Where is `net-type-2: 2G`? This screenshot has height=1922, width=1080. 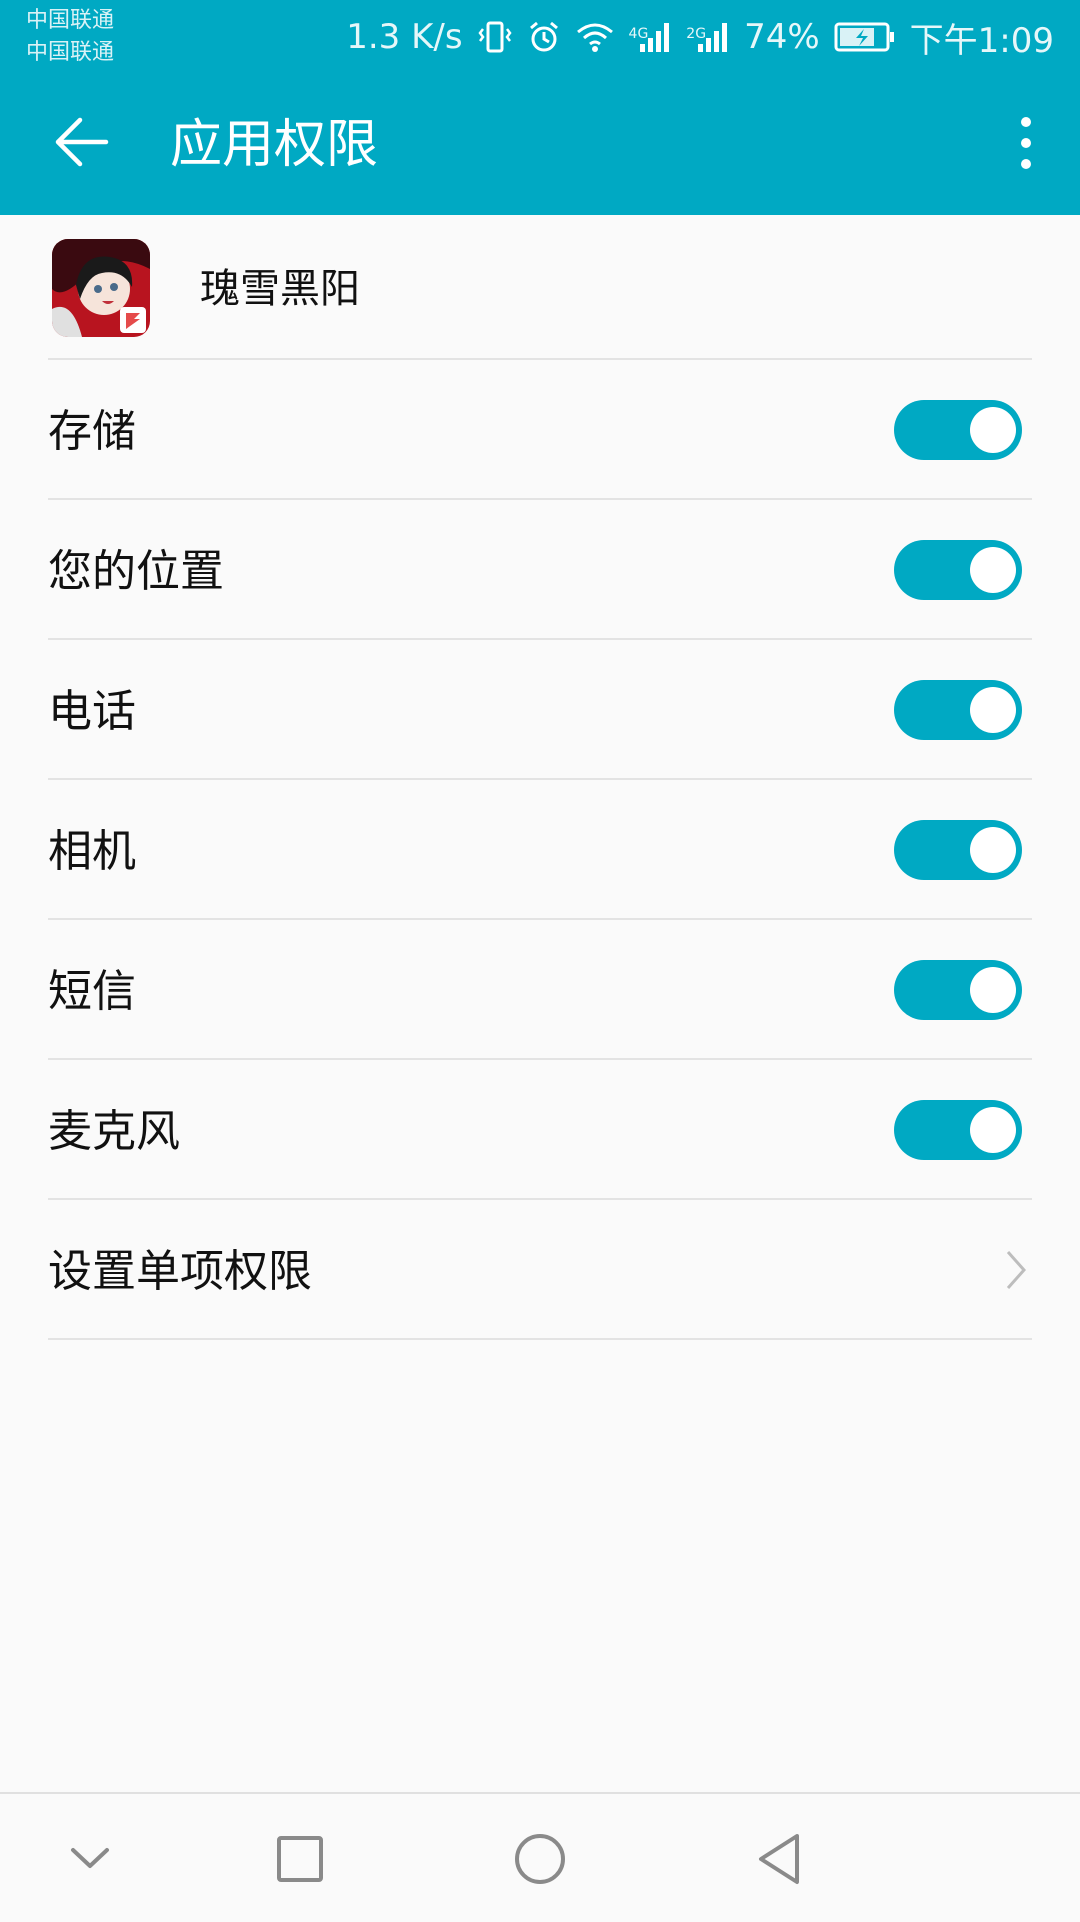 net-type-2: 2G is located at coordinates (696, 34).